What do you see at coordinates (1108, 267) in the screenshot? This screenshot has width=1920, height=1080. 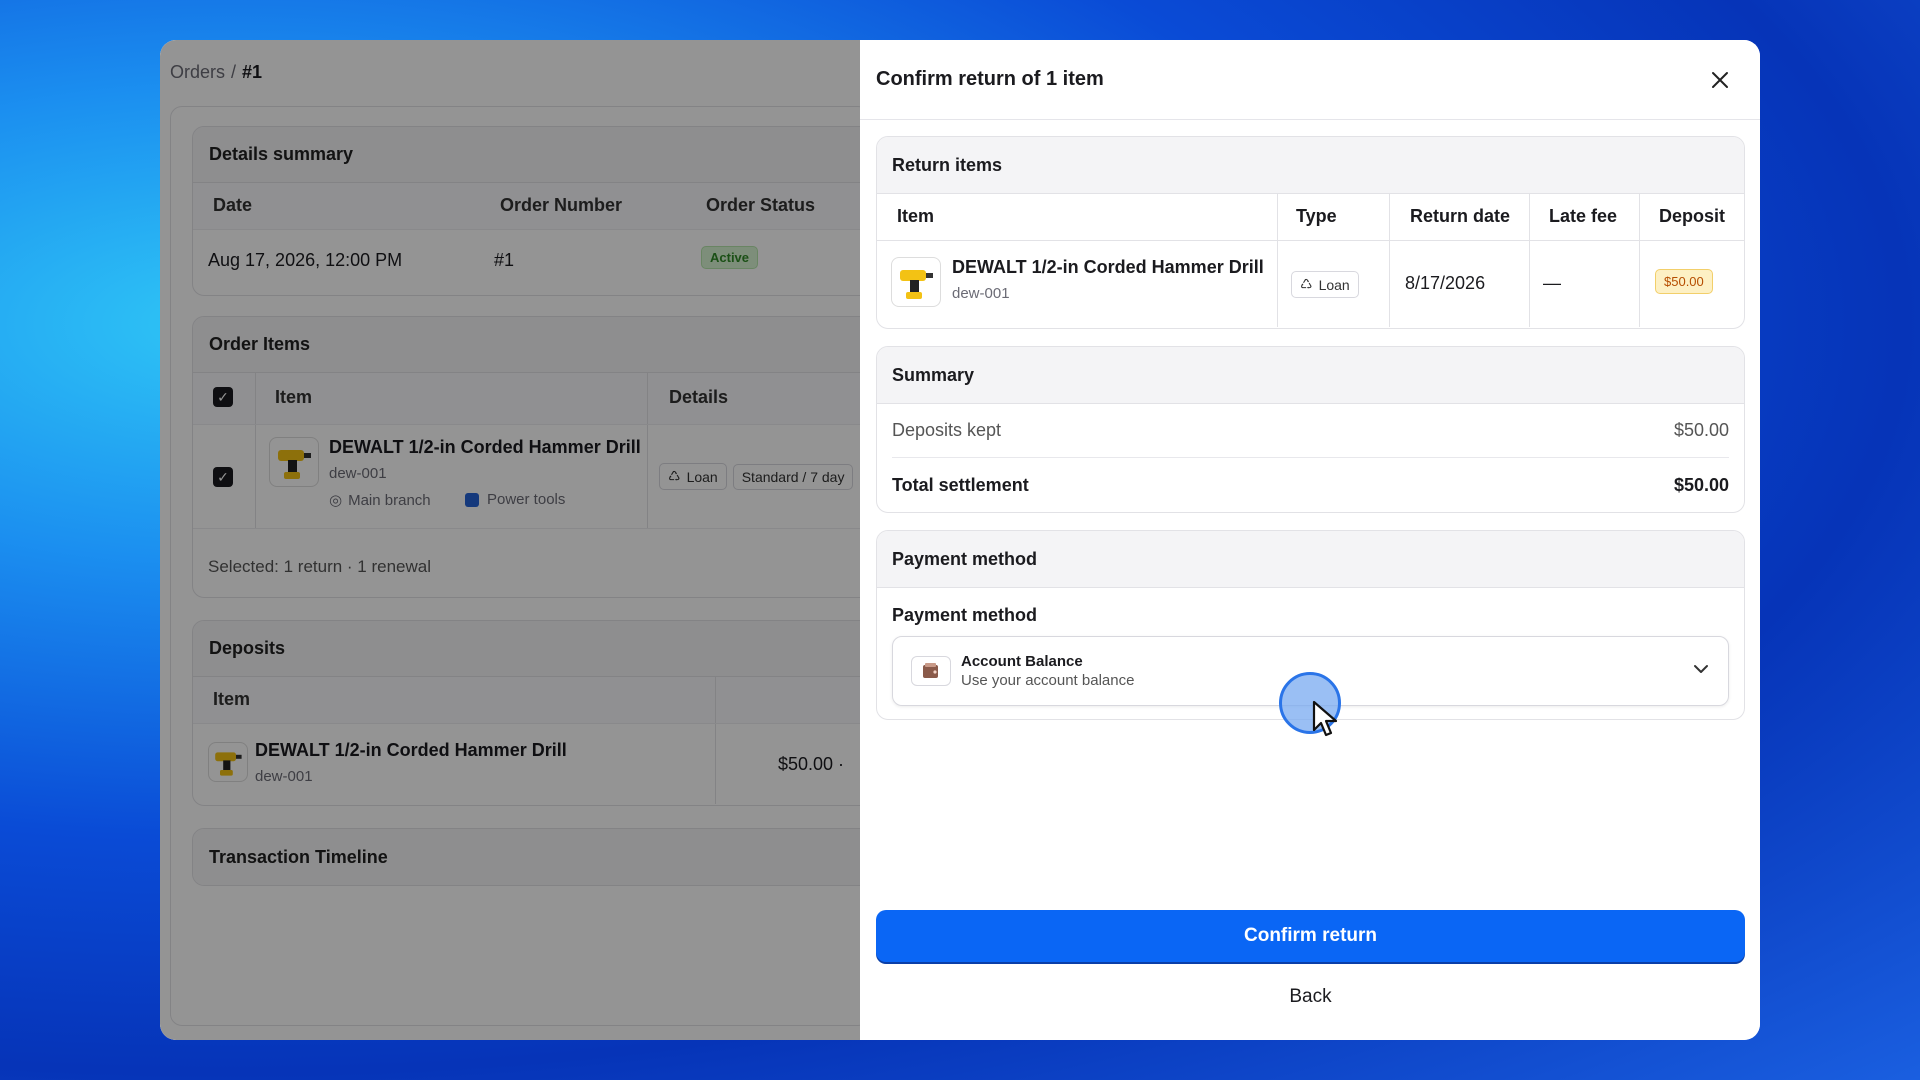 I see `return-item-name: DEWALT 1/2-in Corded Hammer Drill` at bounding box center [1108, 267].